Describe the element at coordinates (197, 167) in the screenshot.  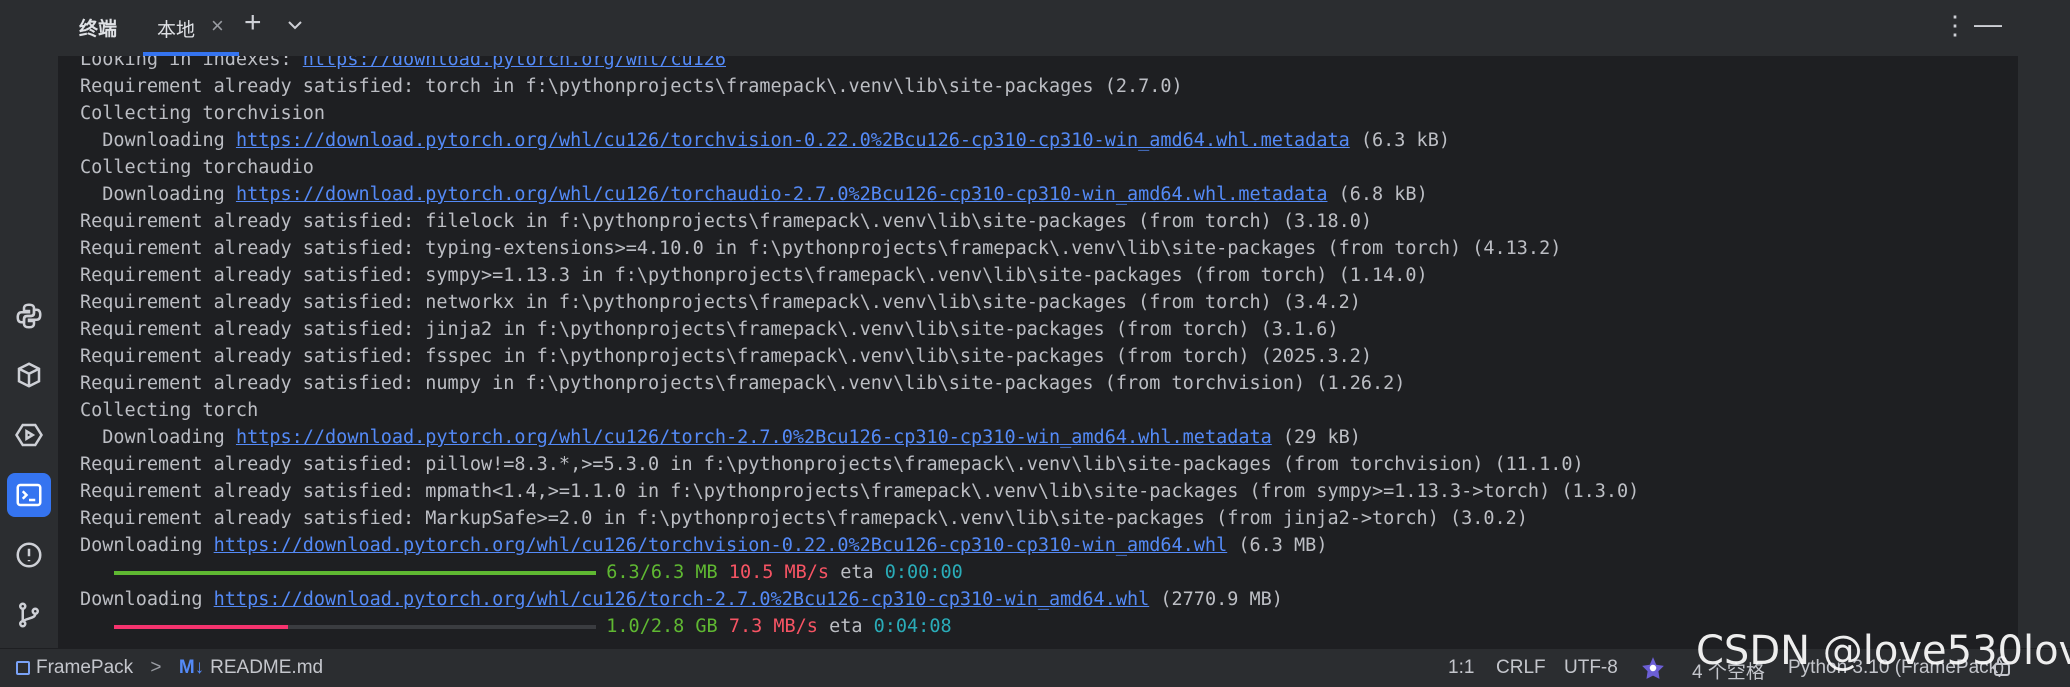
I see `terminal-line: Collecting torchaudio` at that location.